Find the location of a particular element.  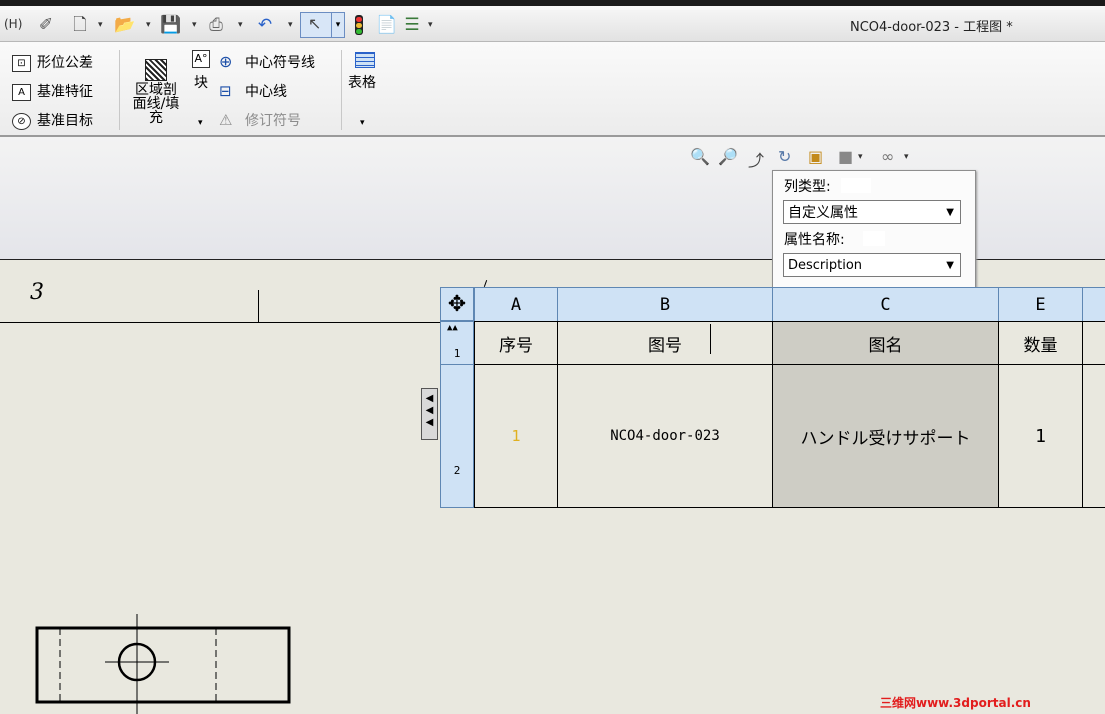

open-dropdown-arrow: ▾ is located at coordinates (148, 25).